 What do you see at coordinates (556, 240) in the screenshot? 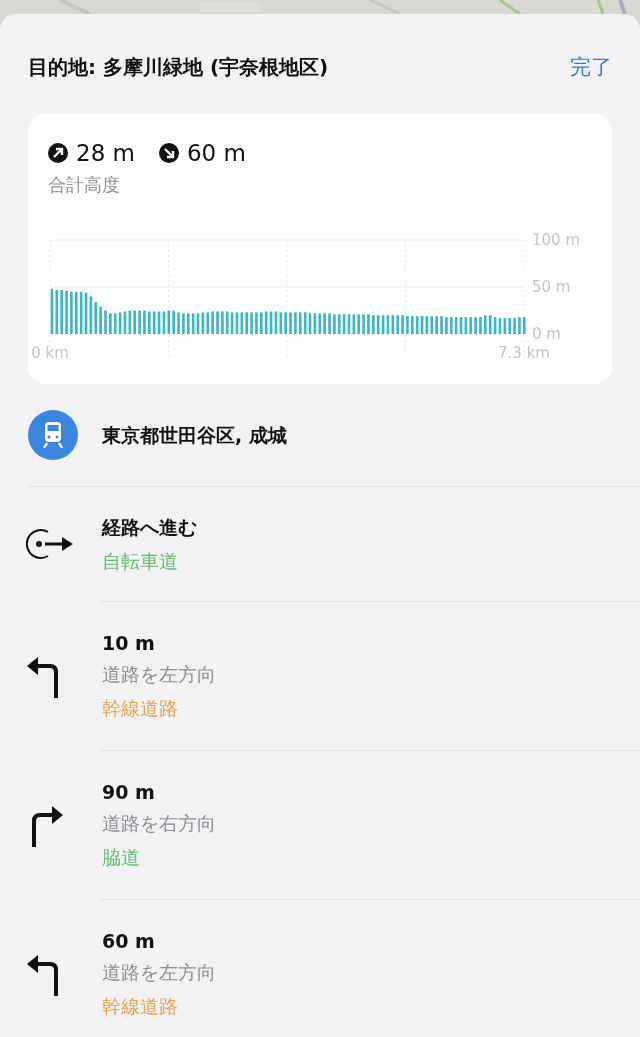
I see `y-tick-label: 100 m` at bounding box center [556, 240].